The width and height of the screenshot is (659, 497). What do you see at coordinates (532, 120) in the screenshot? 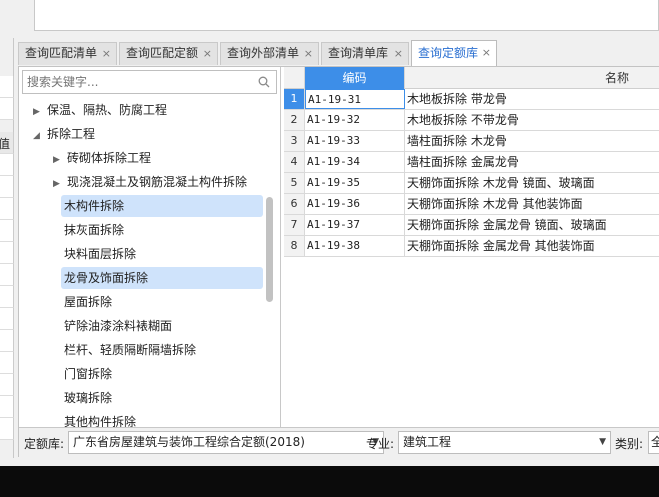
I see `row-name: 木地板拆除 不带龙骨` at bounding box center [532, 120].